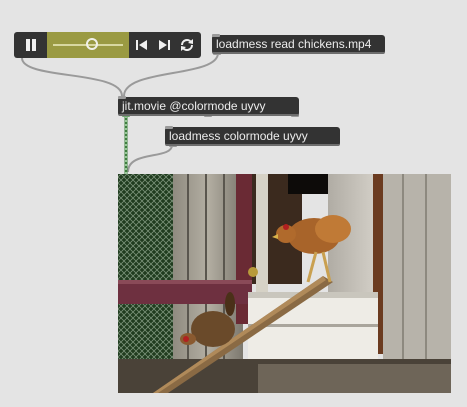  Describe the element at coordinates (126, 115) in the screenshot. I see `outlet-matrix` at that location.